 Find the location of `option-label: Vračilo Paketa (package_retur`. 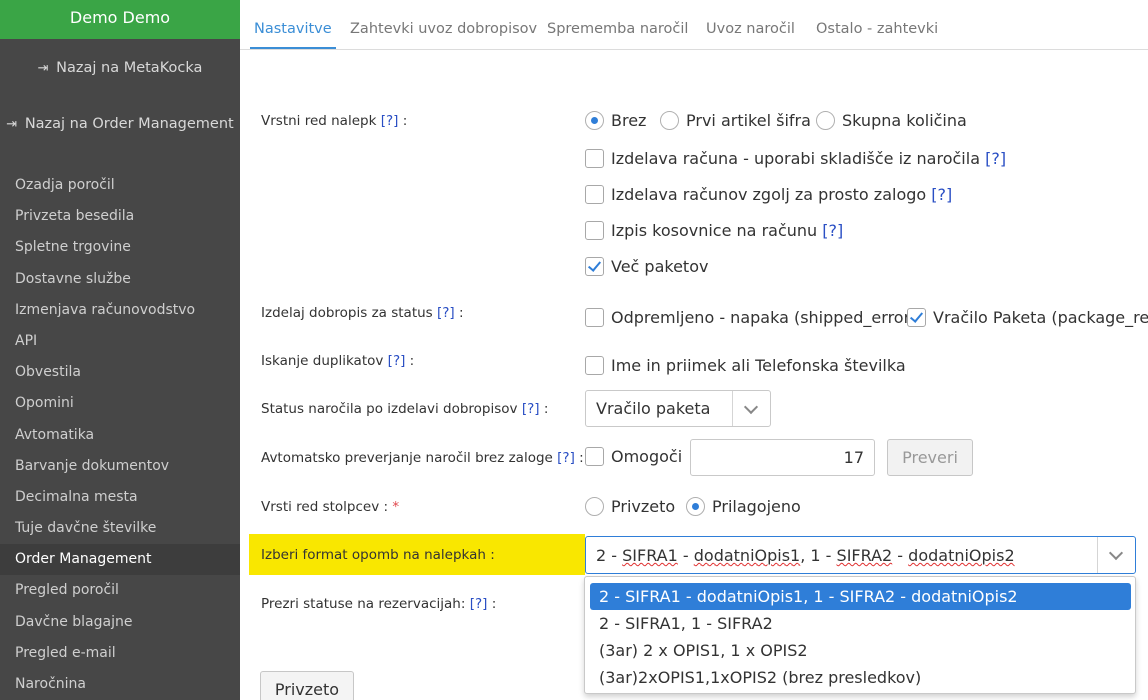

option-label: Vračilo Paketa (package_retur is located at coordinates (1040, 317).